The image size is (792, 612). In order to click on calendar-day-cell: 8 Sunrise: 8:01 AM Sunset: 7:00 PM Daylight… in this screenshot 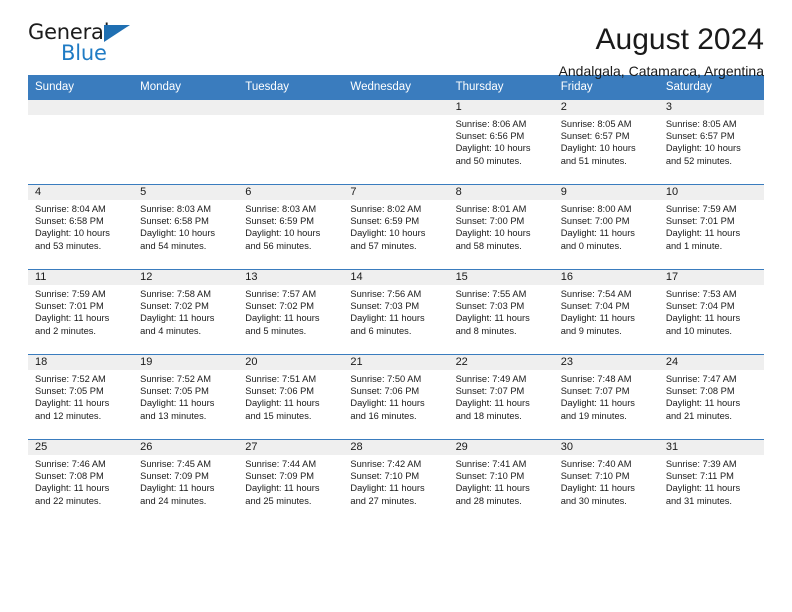, I will do `click(501, 227)`.